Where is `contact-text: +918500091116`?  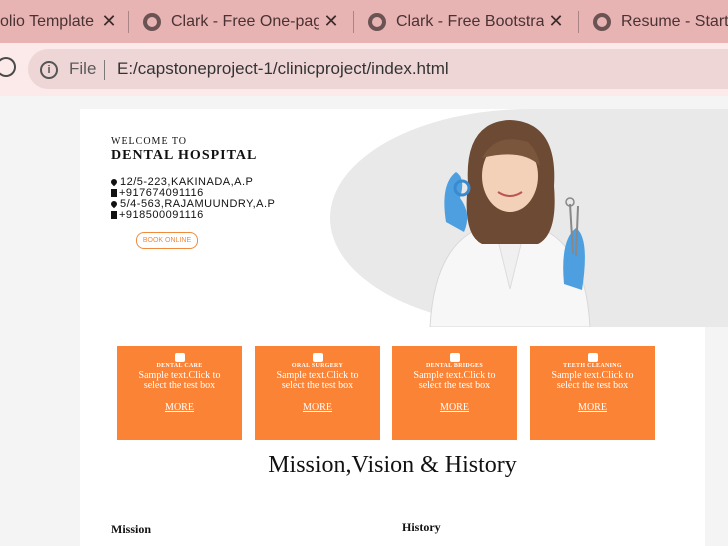 contact-text: +918500091116 is located at coordinates (161, 215).